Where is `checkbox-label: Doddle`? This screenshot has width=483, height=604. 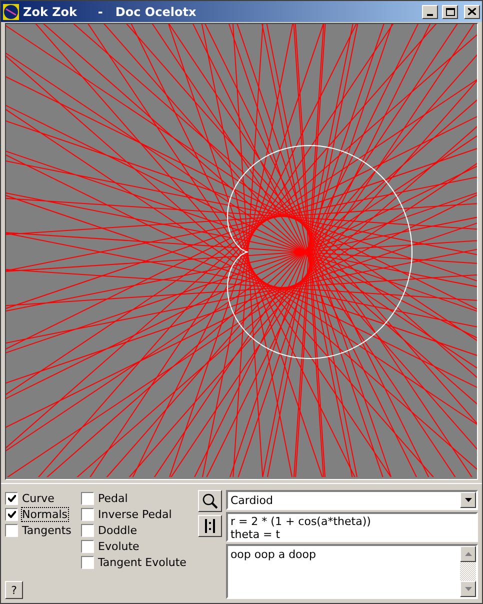 checkbox-label: Doddle is located at coordinates (117, 530).